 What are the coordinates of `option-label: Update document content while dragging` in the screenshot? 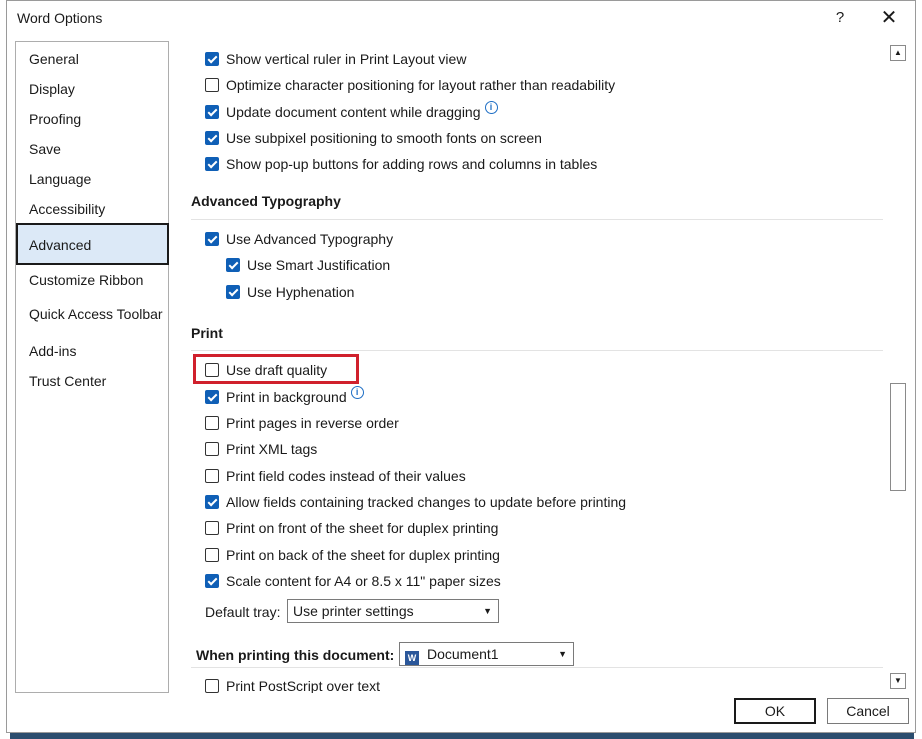 It's located at (353, 112).